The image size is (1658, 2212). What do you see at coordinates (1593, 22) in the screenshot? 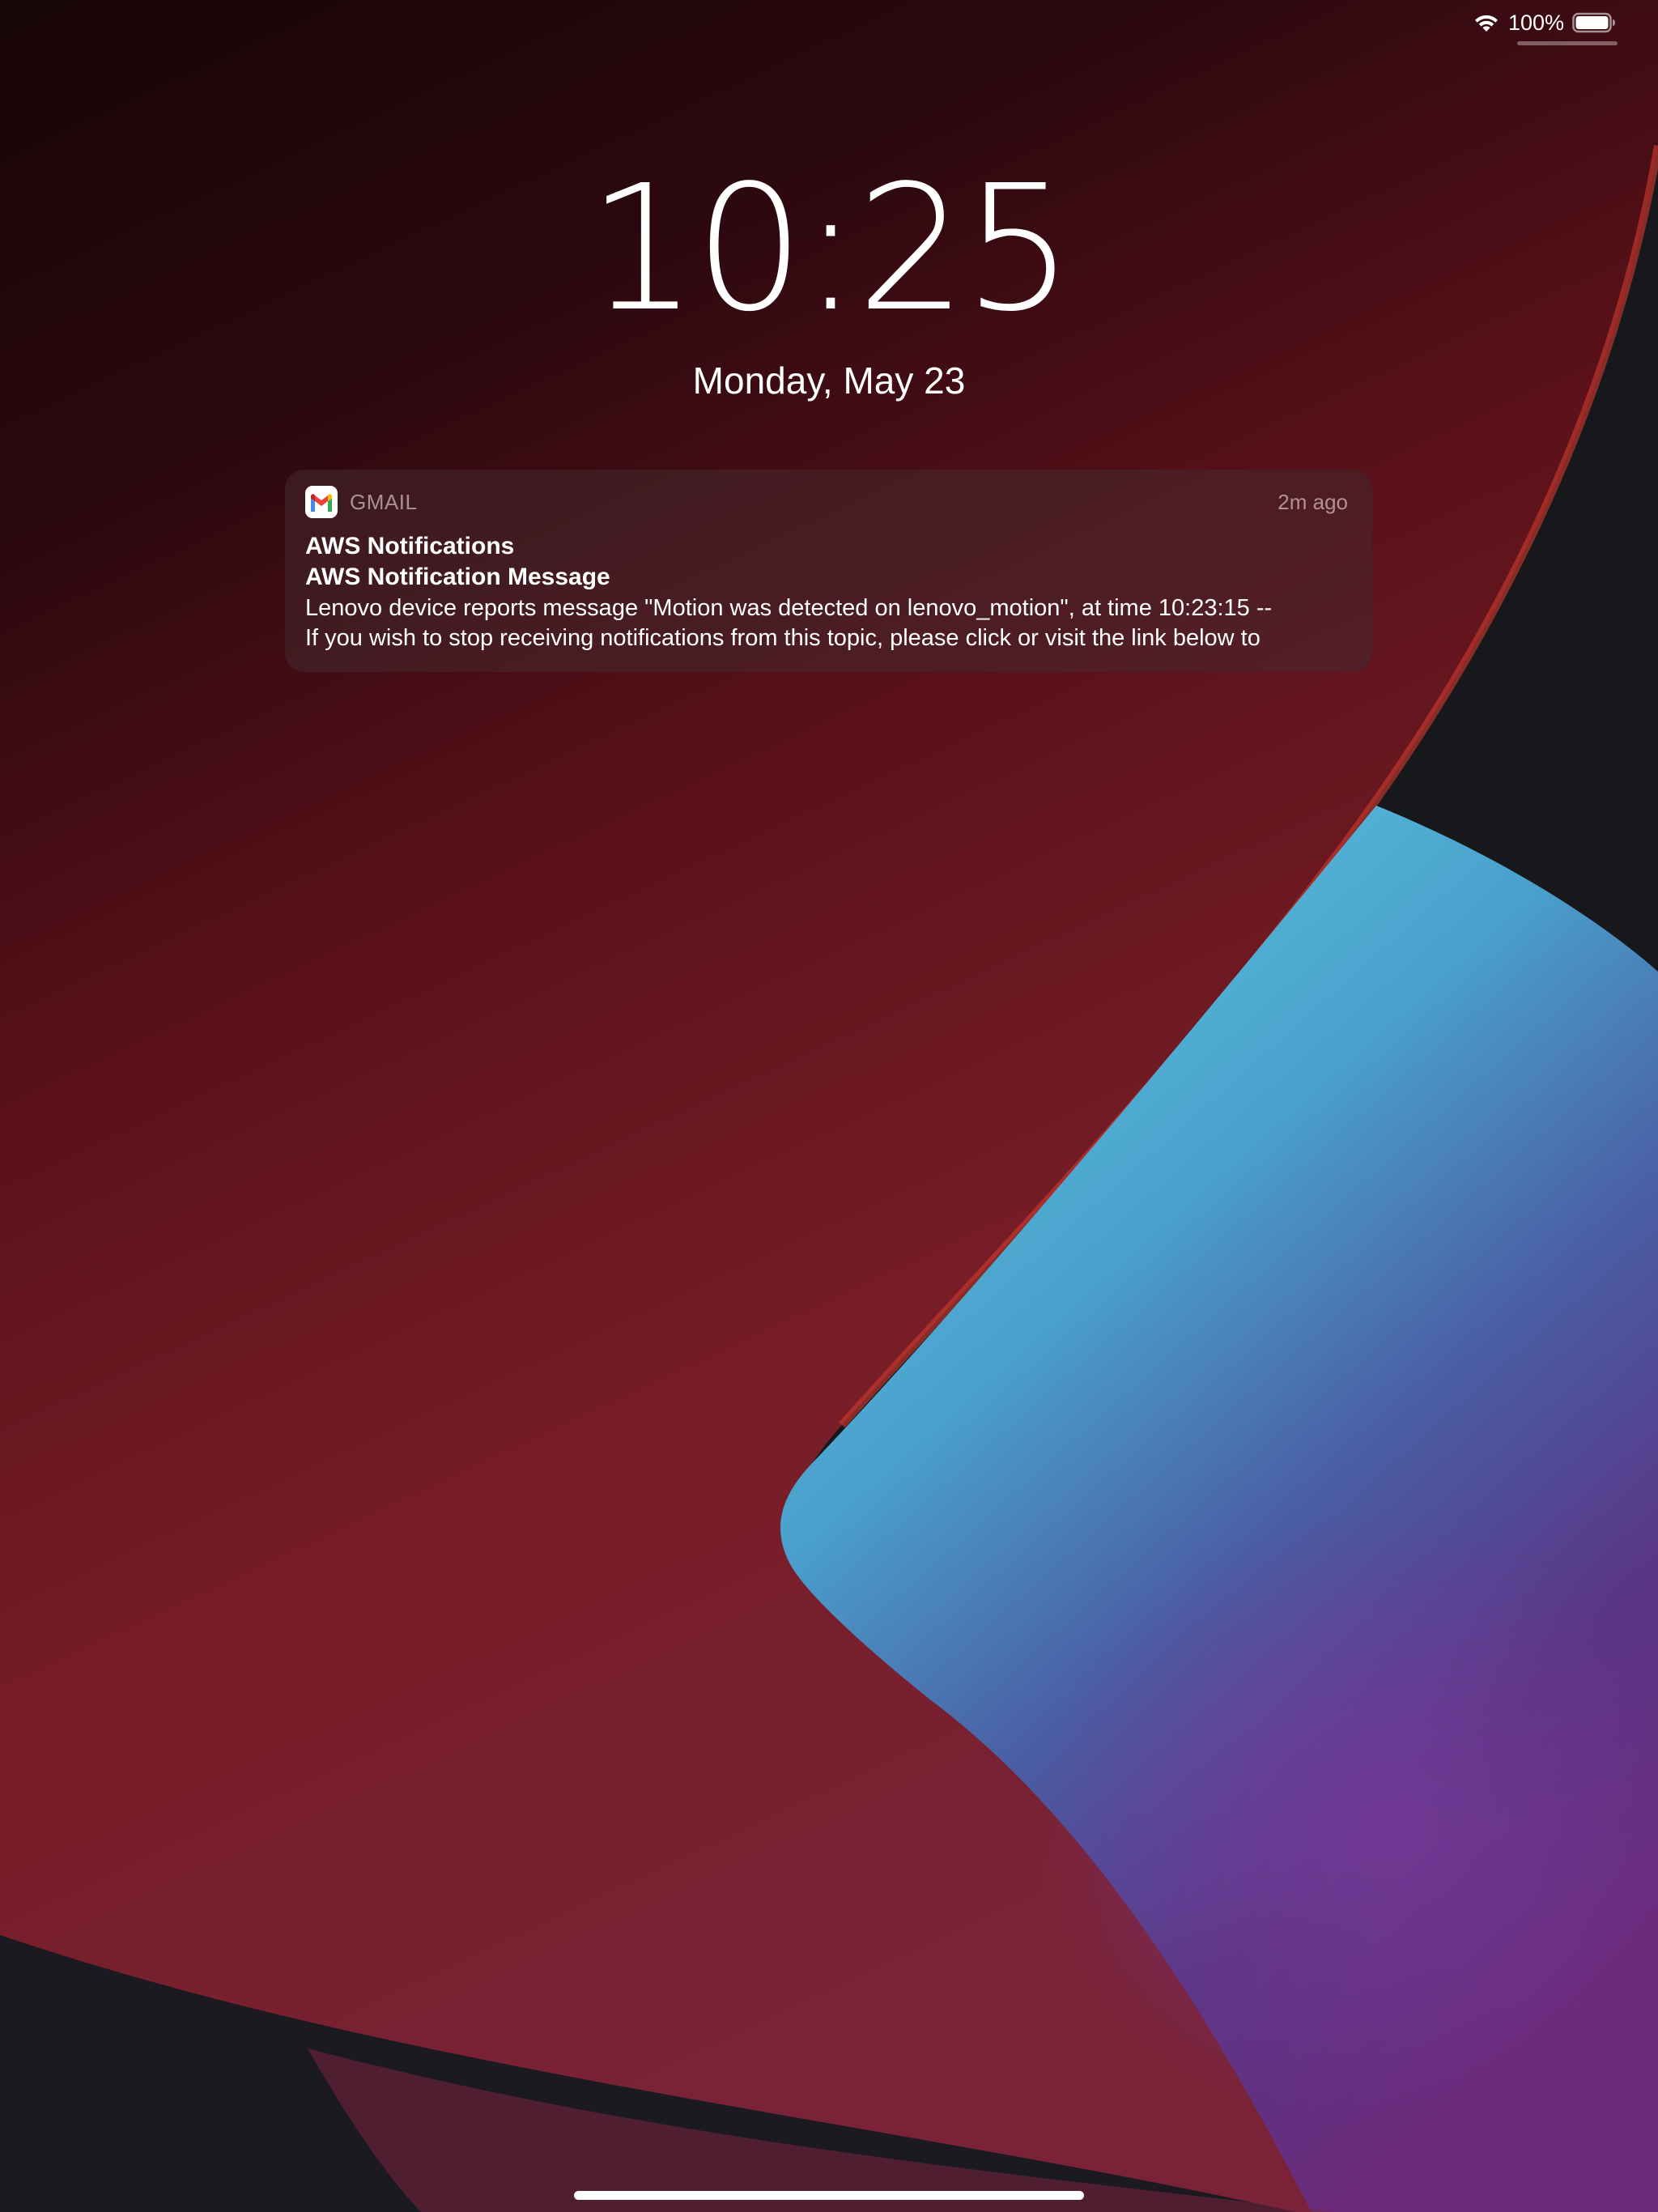
I see `battery-icon` at bounding box center [1593, 22].